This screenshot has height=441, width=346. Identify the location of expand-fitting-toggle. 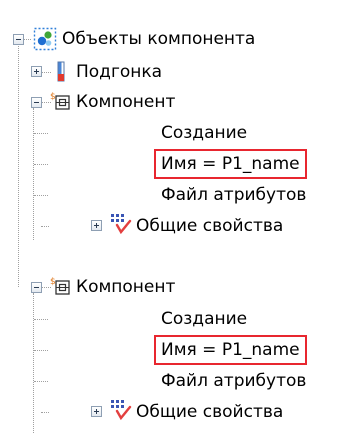
(36, 71).